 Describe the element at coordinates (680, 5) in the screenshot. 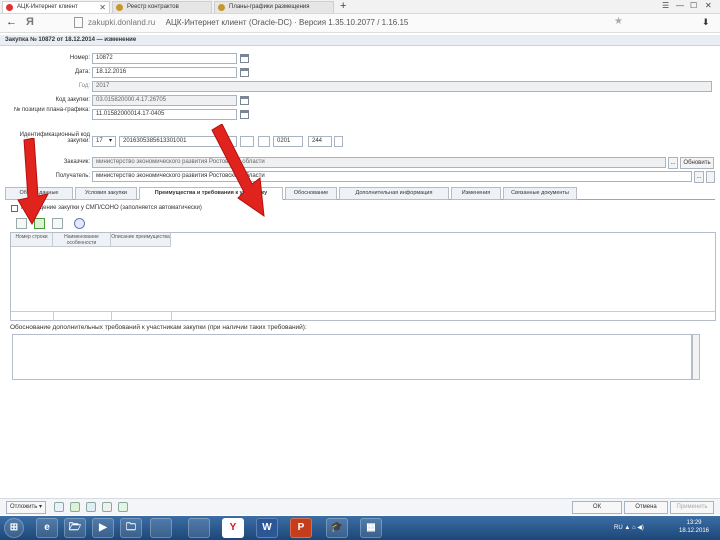

I see `minimize-button: —` at that location.